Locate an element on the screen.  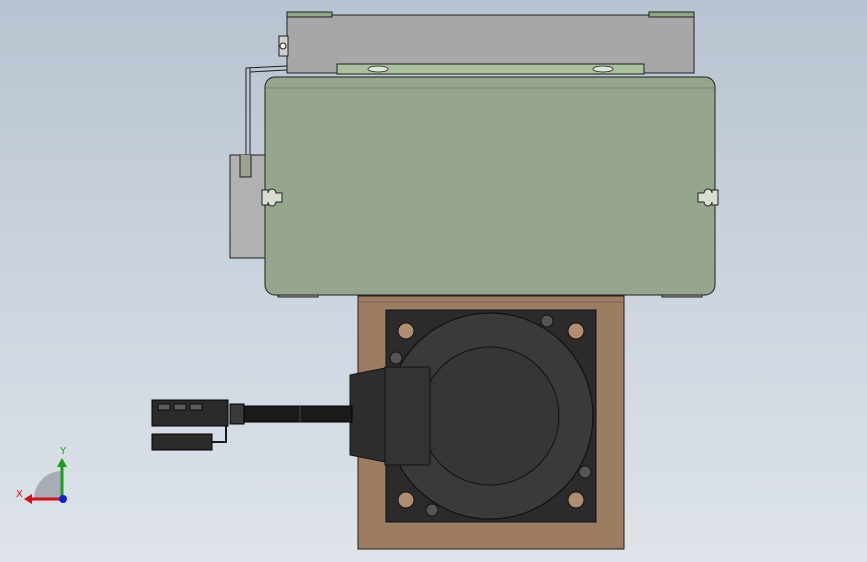
guide-rail is located at coordinates (490, 69).